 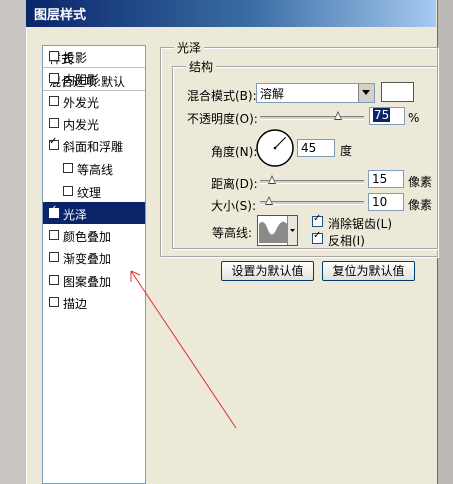 I want to click on annotation-arrow-icon, so click(x=183, y=349).